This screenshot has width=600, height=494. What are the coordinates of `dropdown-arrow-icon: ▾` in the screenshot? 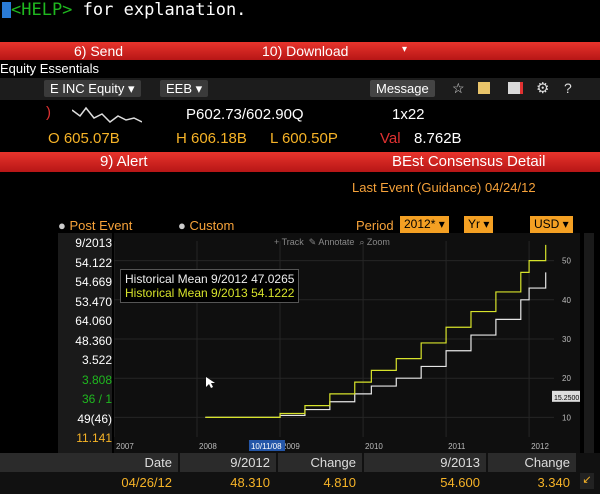 It's located at (404, 49).